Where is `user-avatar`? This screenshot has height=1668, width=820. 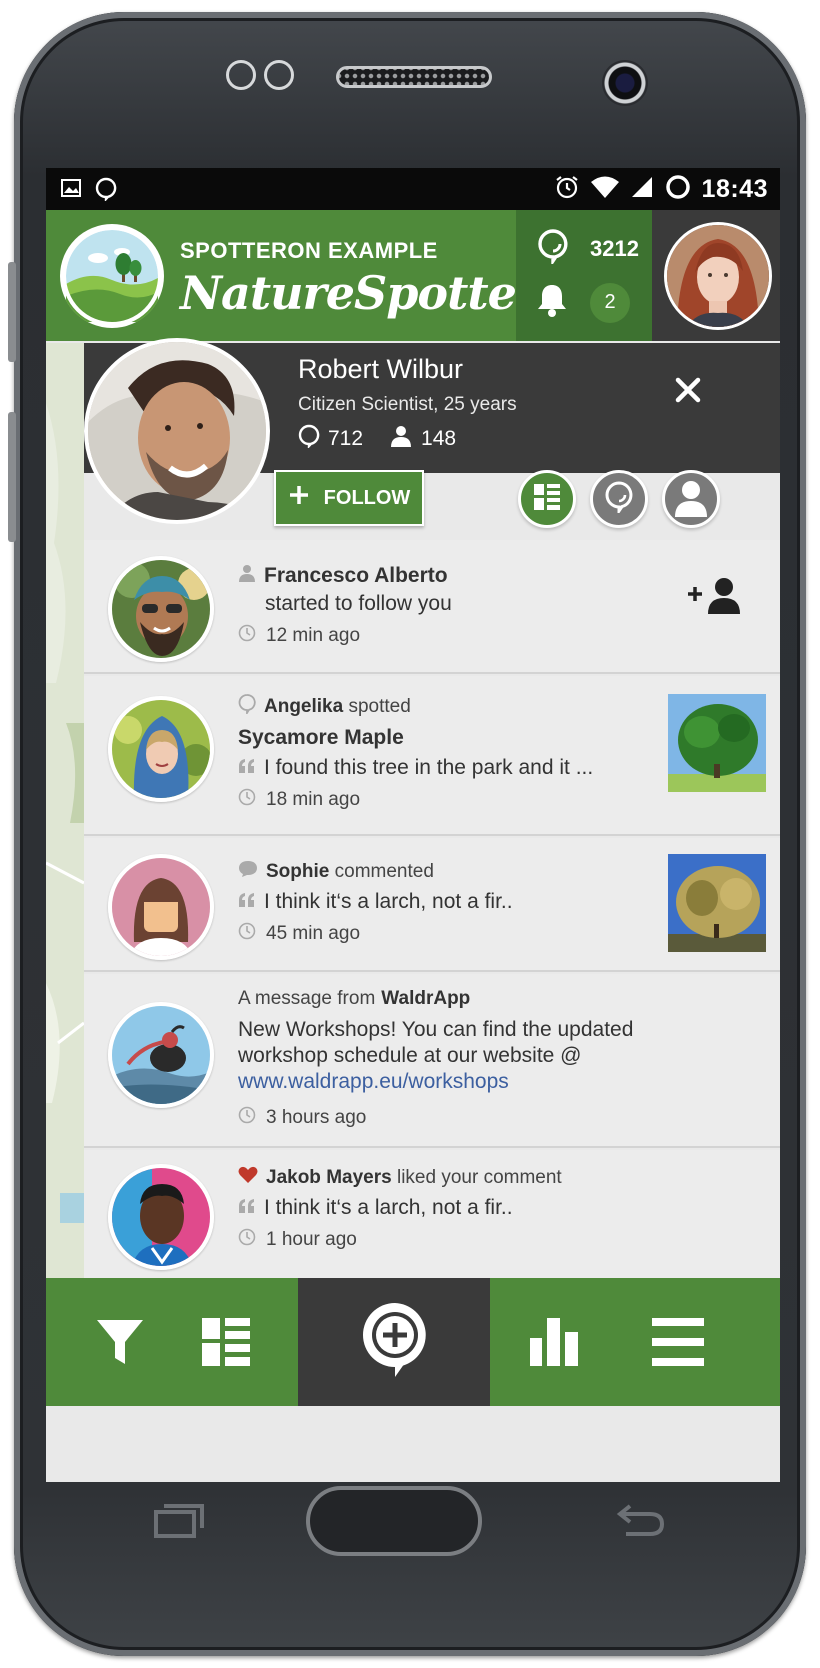
user-avatar is located at coordinates (718, 276).